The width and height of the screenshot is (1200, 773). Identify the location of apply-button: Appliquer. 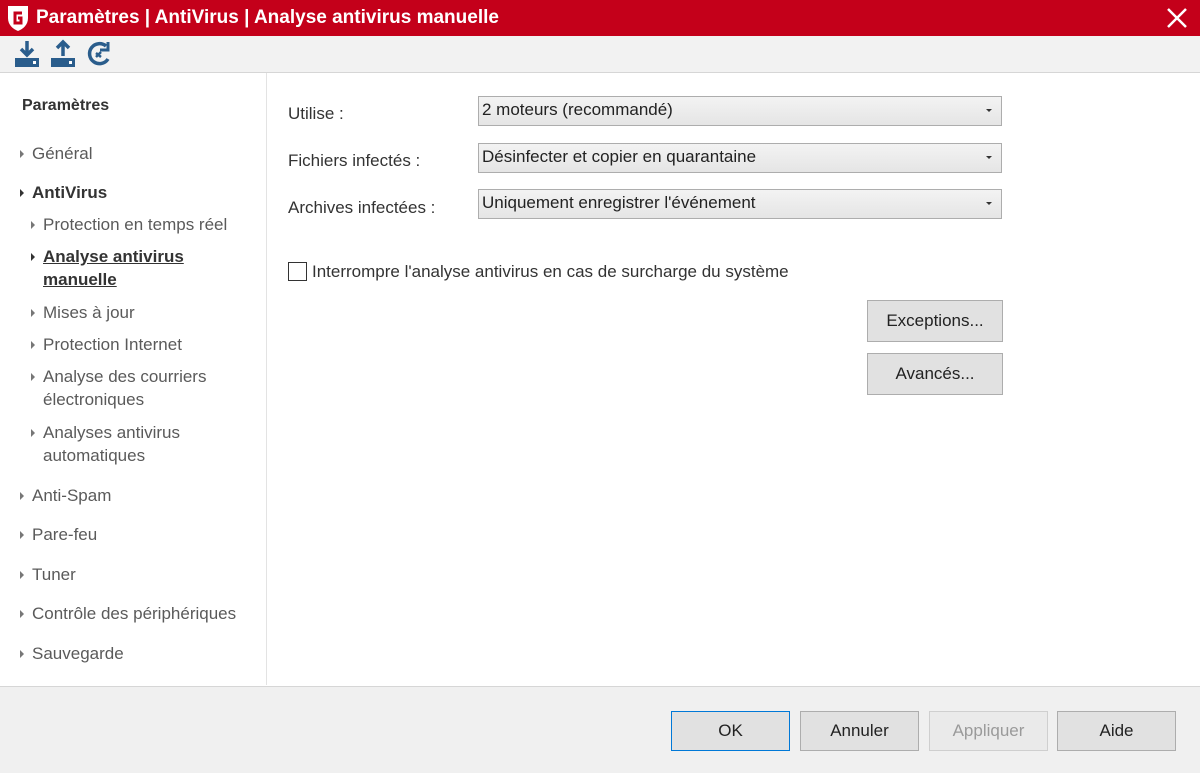
(988, 731).